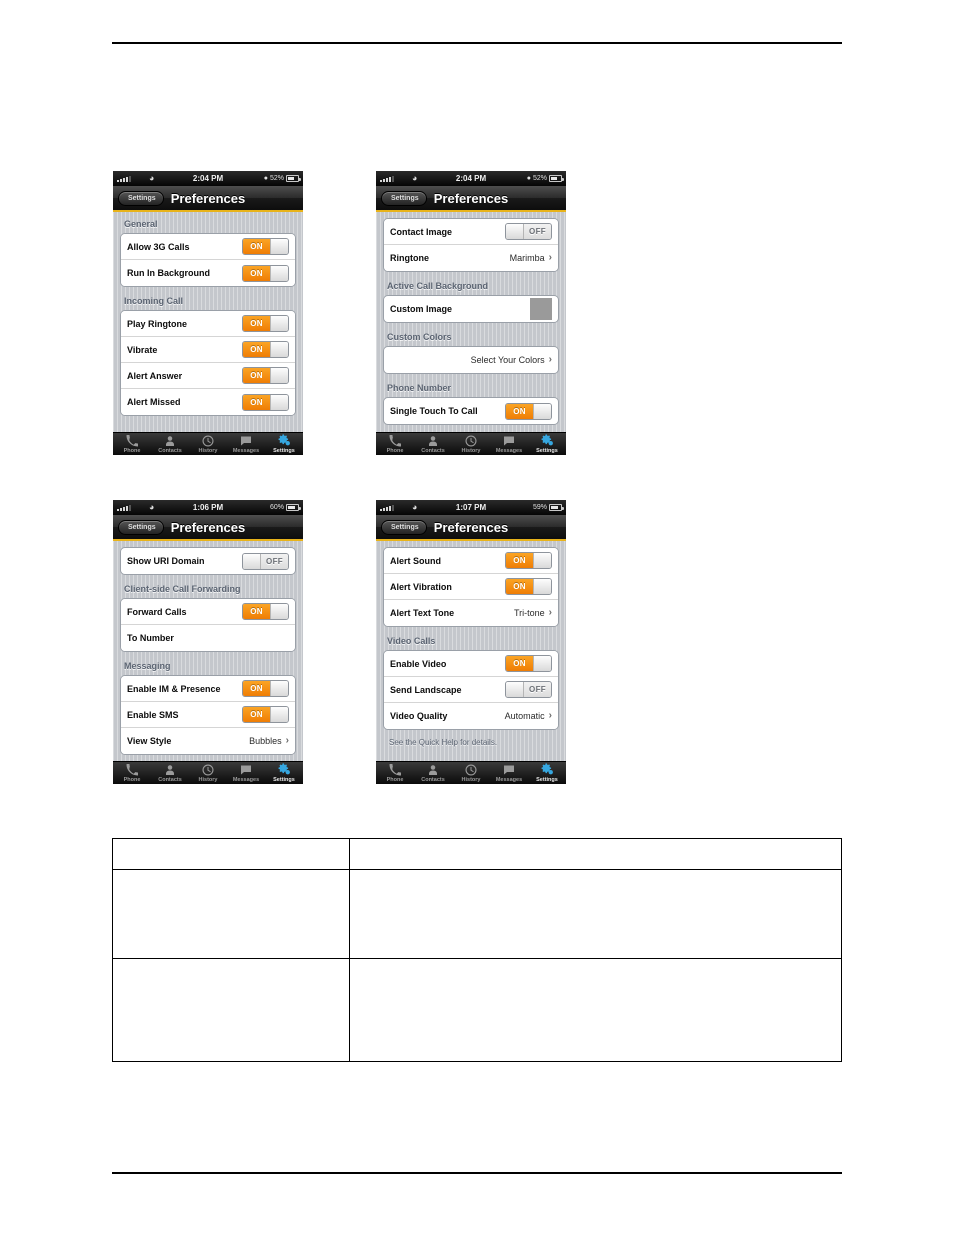 The height and width of the screenshot is (1235, 954). I want to click on row-alert-vibration: Alert Vibration ON, so click(471, 587).